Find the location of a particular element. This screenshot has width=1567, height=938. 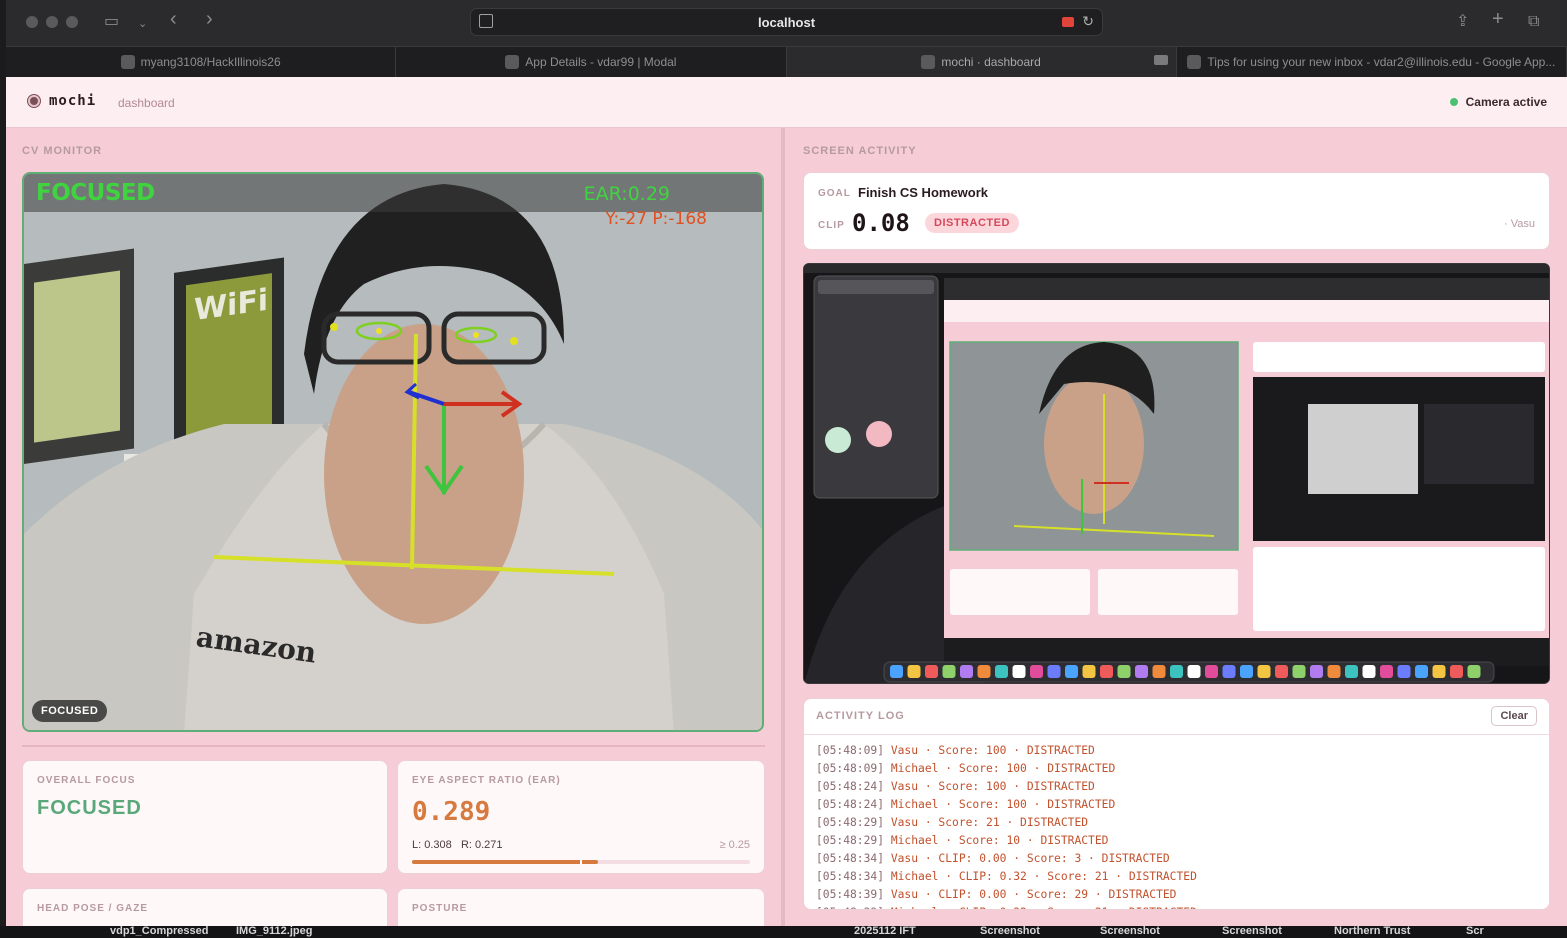

overall-focus-card: OVERALL FOCUS FOCUSED is located at coordinates (205, 817).